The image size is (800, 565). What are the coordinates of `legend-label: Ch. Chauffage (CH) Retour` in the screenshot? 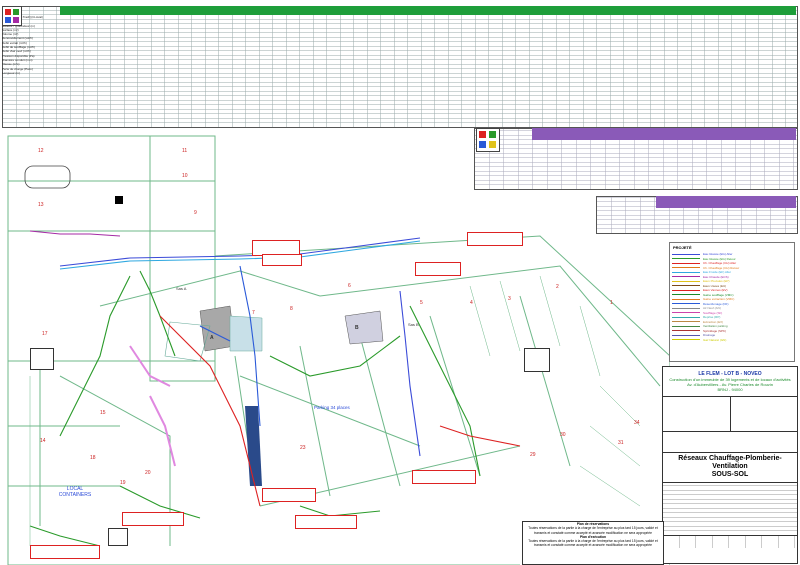 It's located at (721, 267).